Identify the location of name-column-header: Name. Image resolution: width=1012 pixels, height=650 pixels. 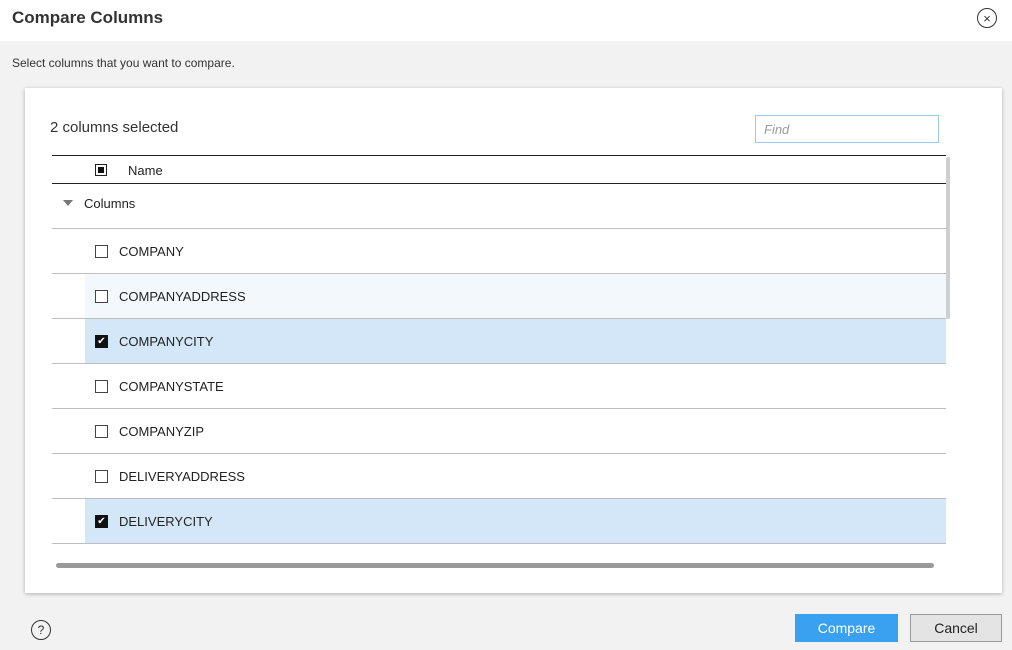
(145, 170).